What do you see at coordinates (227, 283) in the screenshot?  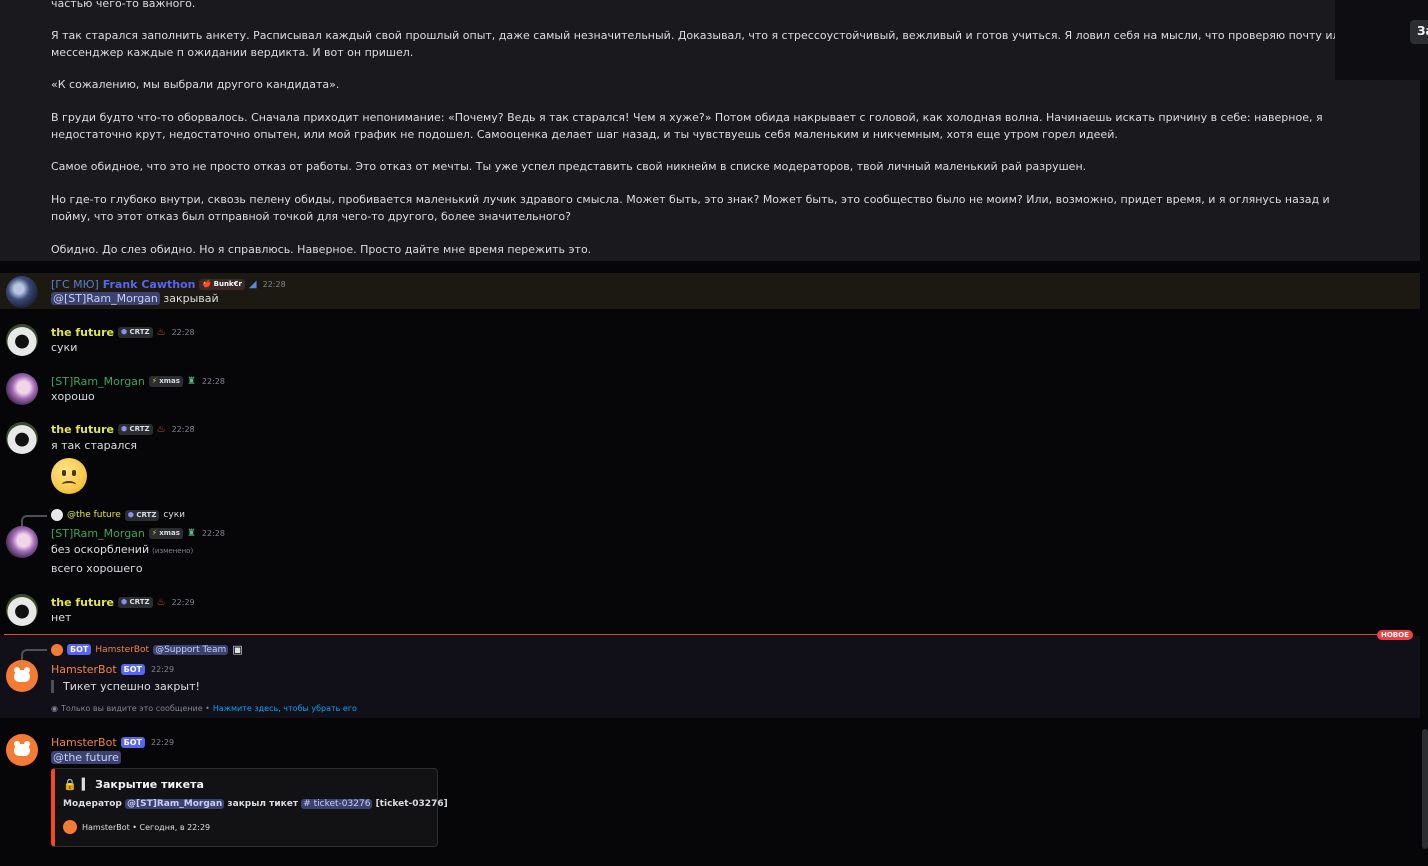 I see `server-tag-label: Bunk€r` at bounding box center [227, 283].